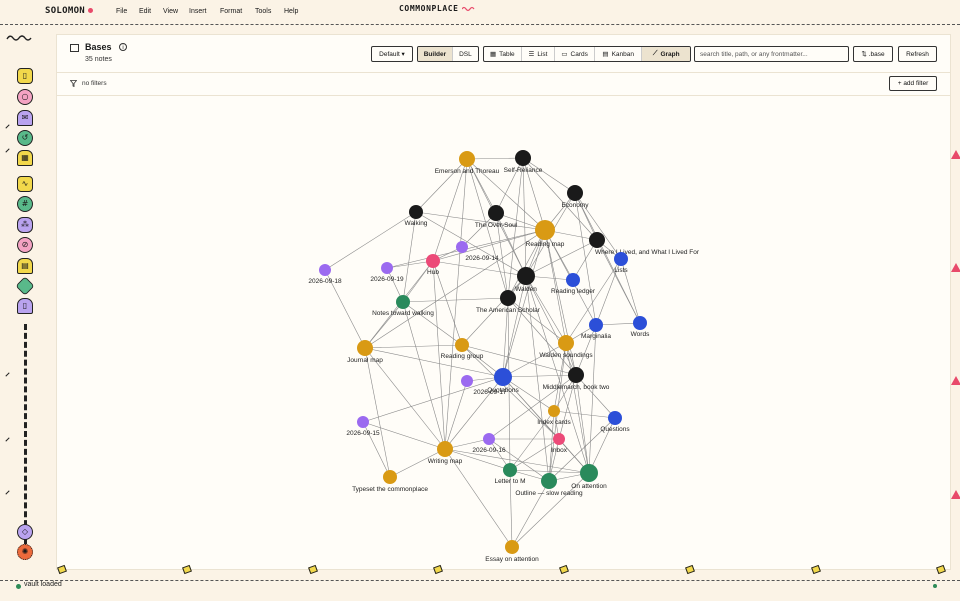 Image resolution: width=960 pixels, height=601 pixels. I want to click on archive-icon: ▤, so click(25, 266).